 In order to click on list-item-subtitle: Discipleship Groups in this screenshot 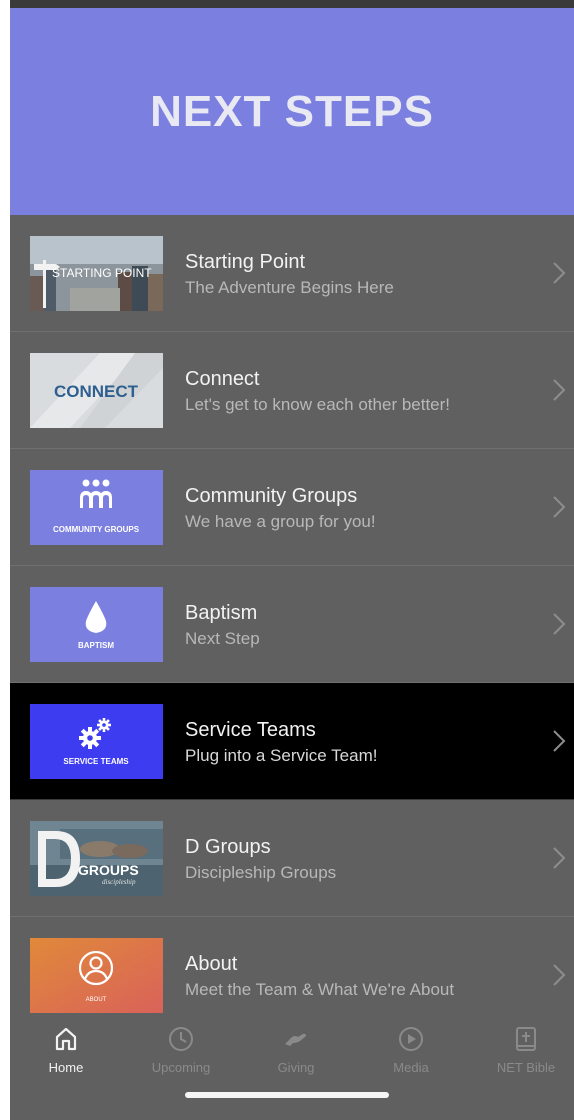, I will do `click(261, 872)`.